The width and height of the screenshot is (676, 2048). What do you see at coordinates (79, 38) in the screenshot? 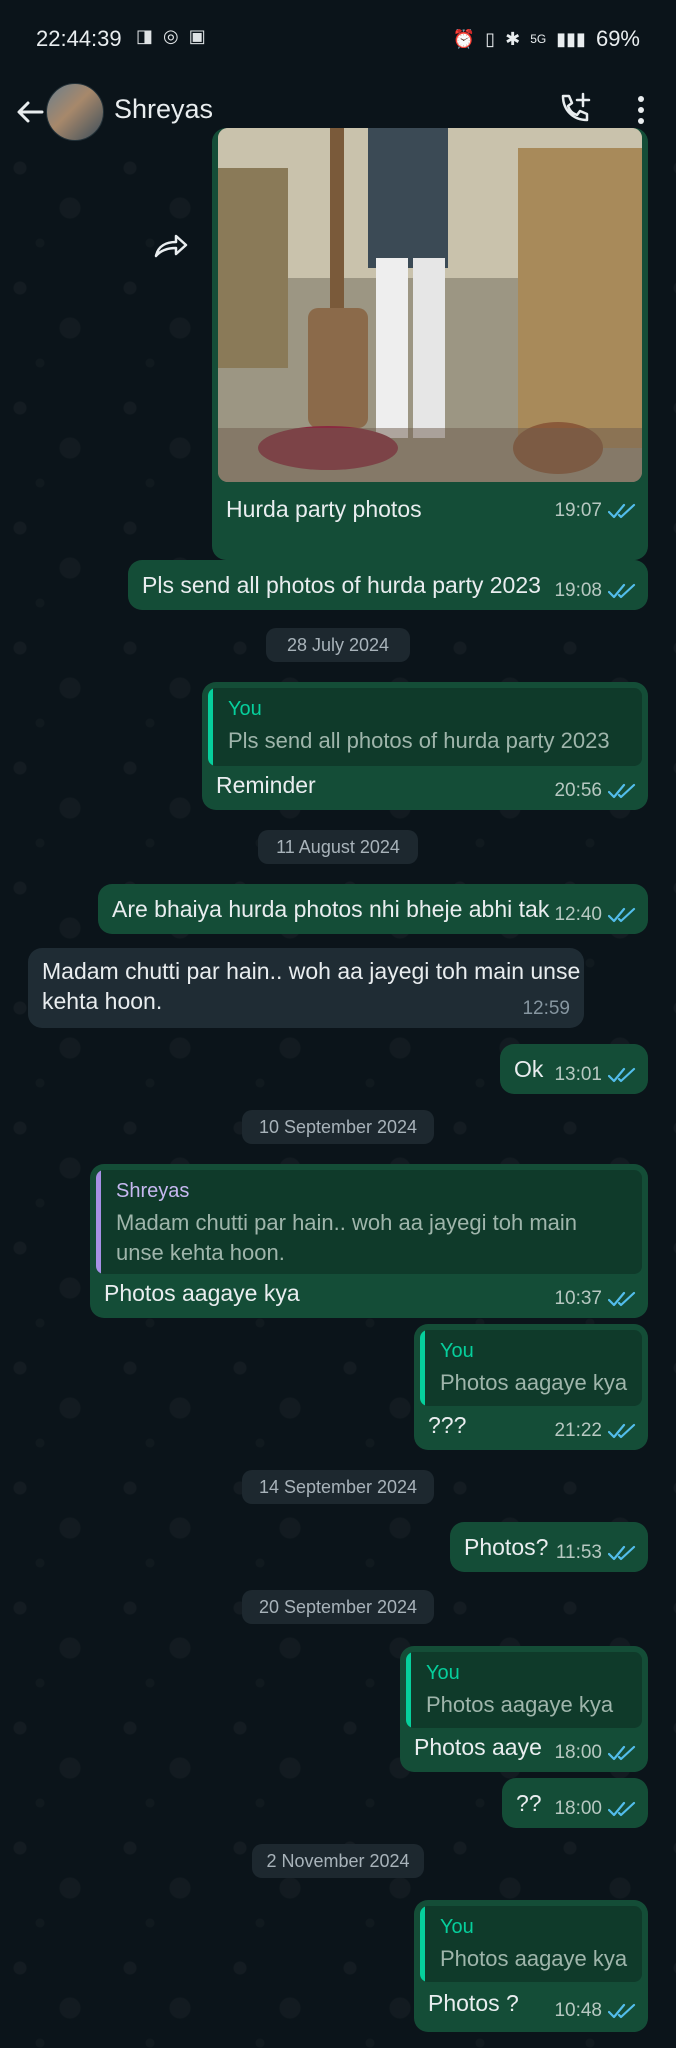
I see `status-time: 22:44:39` at bounding box center [79, 38].